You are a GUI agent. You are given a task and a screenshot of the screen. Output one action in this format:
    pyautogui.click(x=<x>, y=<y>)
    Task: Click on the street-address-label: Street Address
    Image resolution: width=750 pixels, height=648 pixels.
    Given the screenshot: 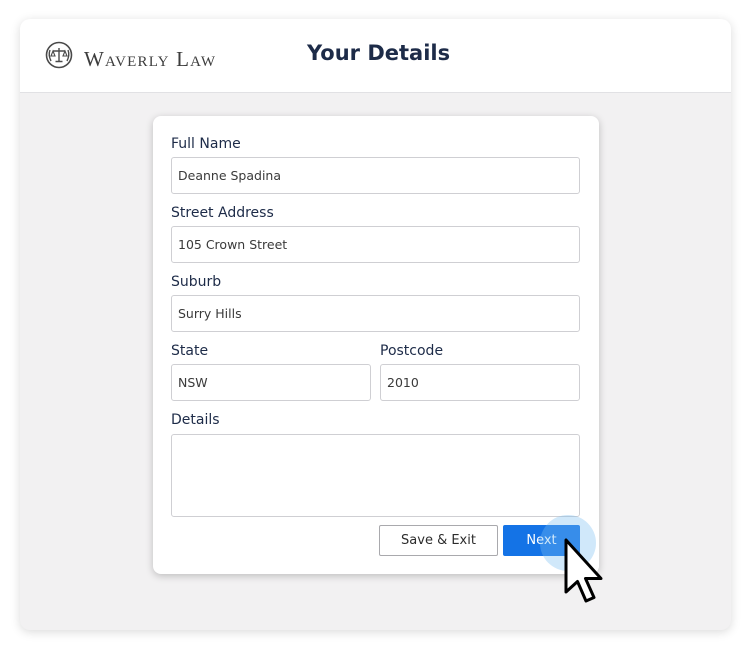 What is the action you would take?
    pyautogui.click(x=222, y=213)
    